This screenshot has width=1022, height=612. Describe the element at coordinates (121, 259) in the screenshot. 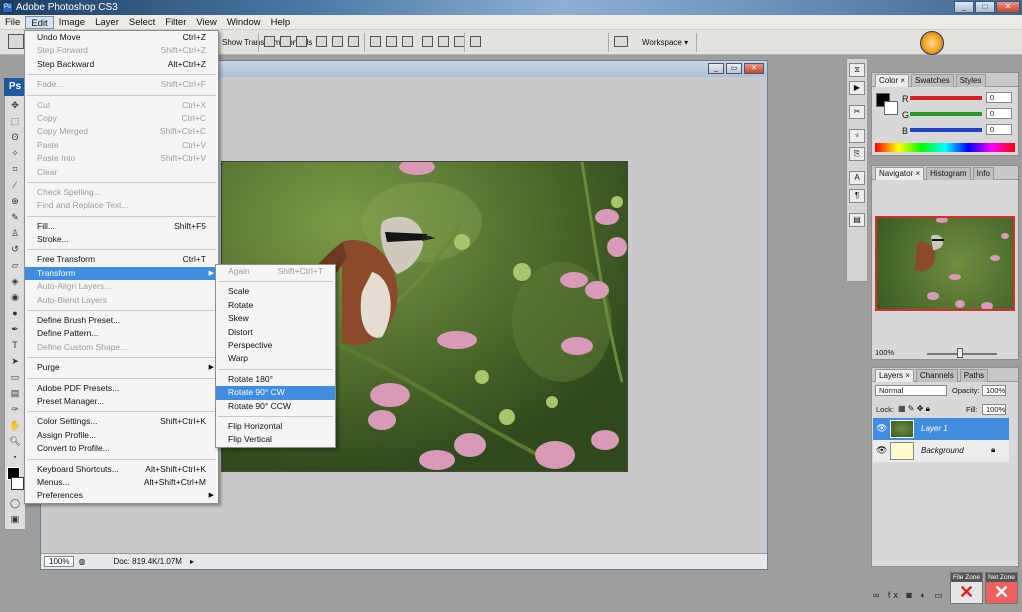

I see `edit-menu-item-free-transform: Free Transform Ctrl+T` at that location.